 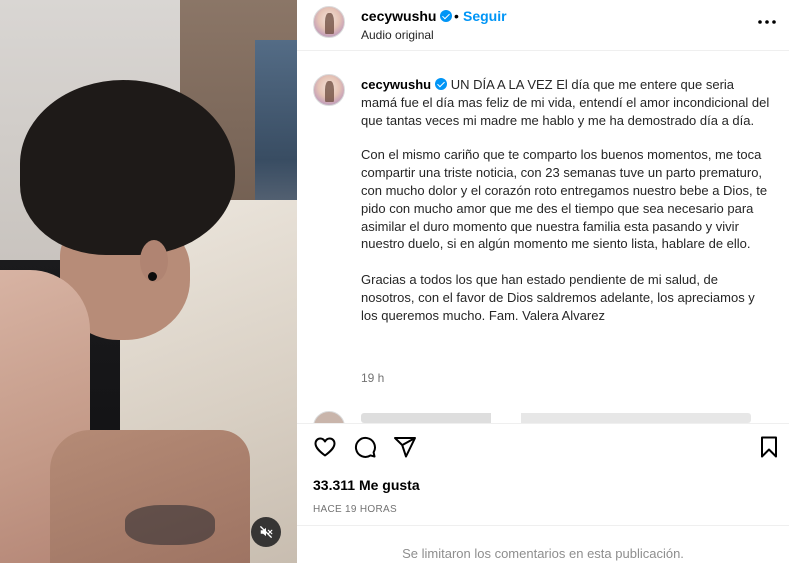 I want to click on post-time-ago: HACE 19 HORAS, so click(x=355, y=509).